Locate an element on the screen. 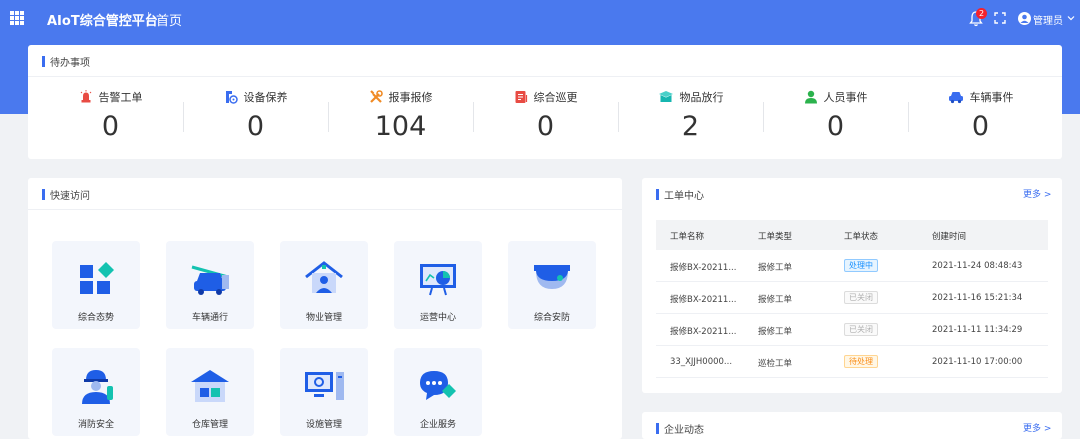  tile-warehouse: 仓库管理 is located at coordinates (210, 392).